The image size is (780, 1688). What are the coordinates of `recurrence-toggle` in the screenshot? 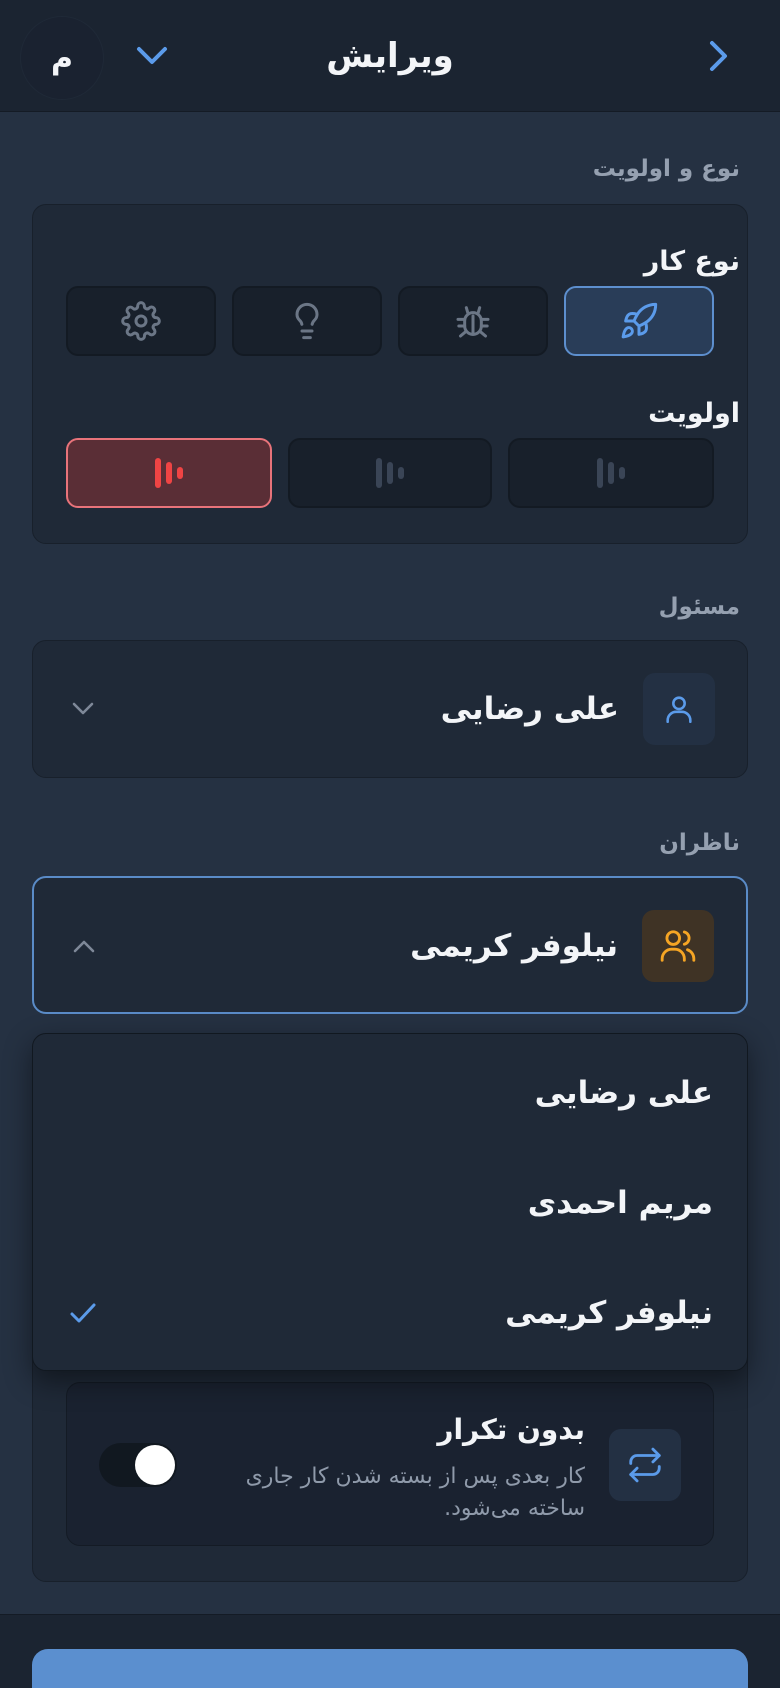 It's located at (138, 1465).